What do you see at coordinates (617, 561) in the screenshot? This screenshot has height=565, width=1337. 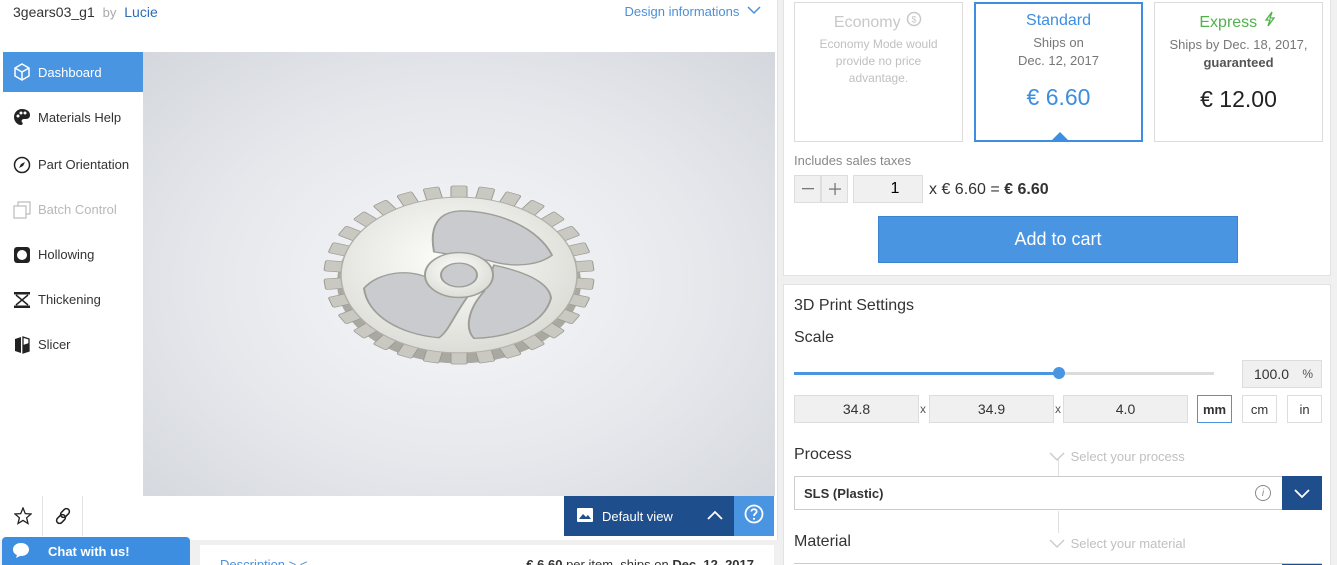 I see `summary-per-item: per item, ships on` at bounding box center [617, 561].